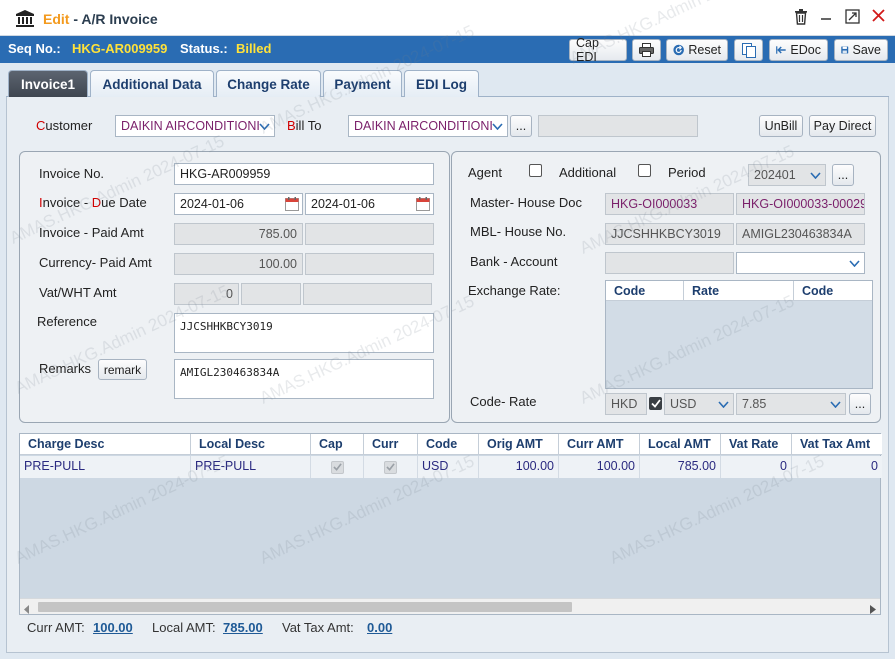 This screenshot has width=895, height=659. I want to click on exchange-col-rate: Rate, so click(739, 290).